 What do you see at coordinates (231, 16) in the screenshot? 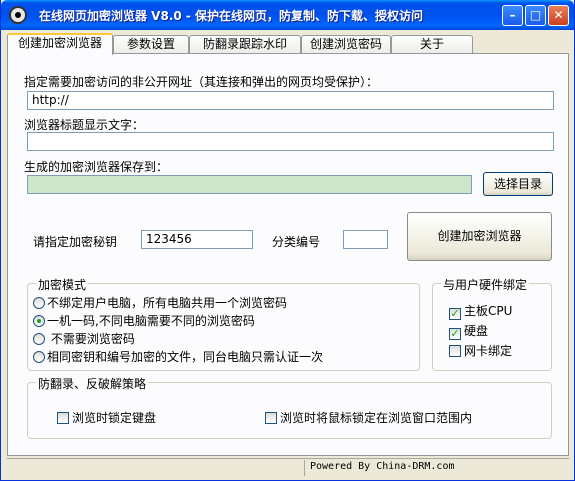
I see `window-title: 在线网页加密浏览器 V8.0 - 保护在线网页，防复制、防下载、授权访问` at bounding box center [231, 16].